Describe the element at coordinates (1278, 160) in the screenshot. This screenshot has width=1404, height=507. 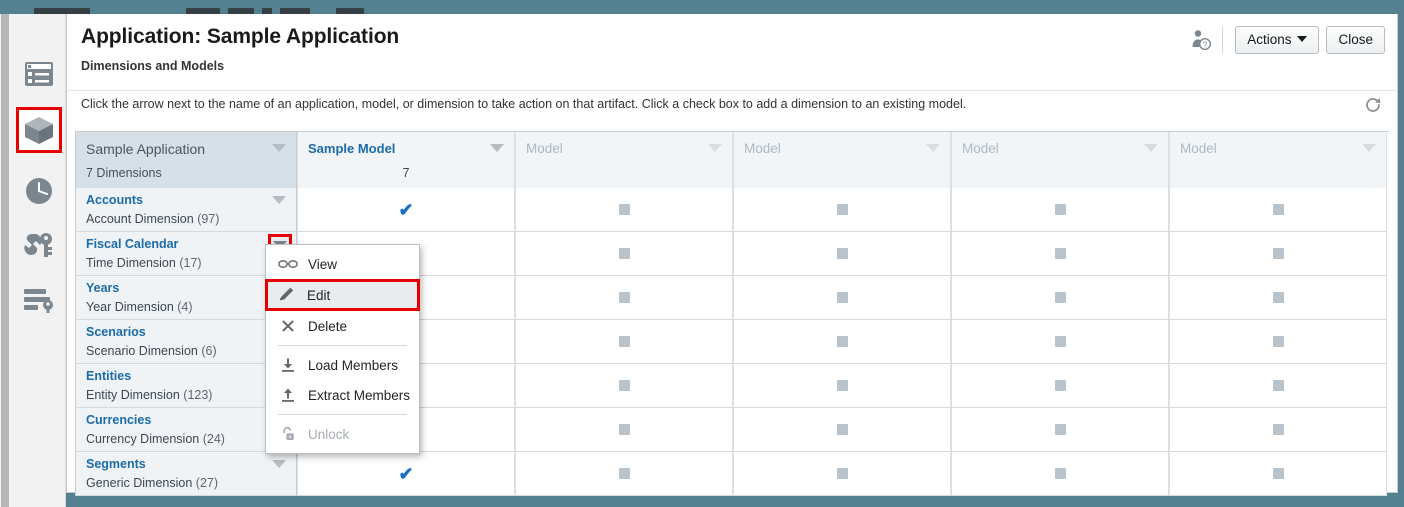
I see `grid-header-model-4: Model` at that location.